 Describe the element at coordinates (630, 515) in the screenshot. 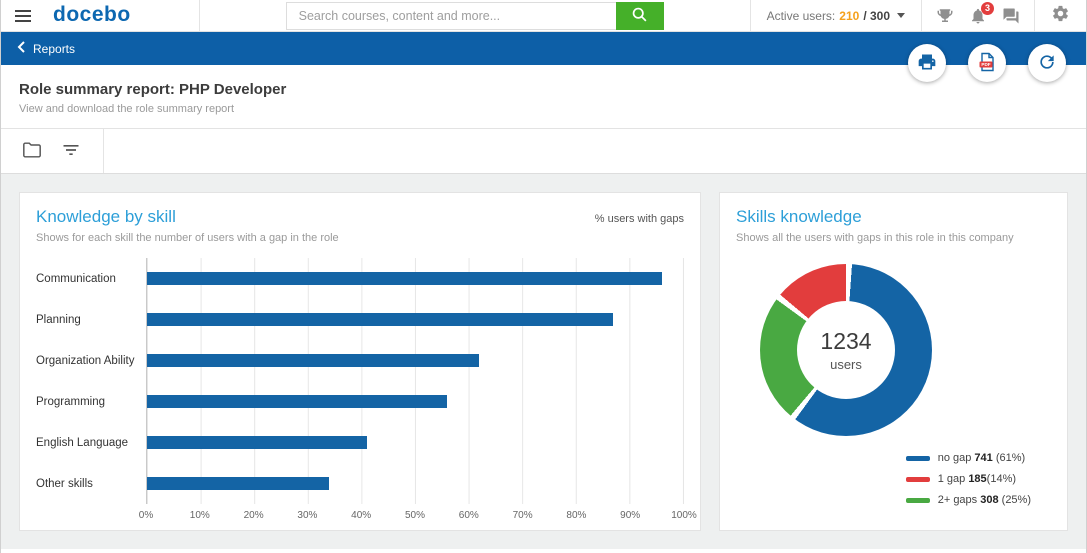

I see `x-axis-tick: 90%` at that location.